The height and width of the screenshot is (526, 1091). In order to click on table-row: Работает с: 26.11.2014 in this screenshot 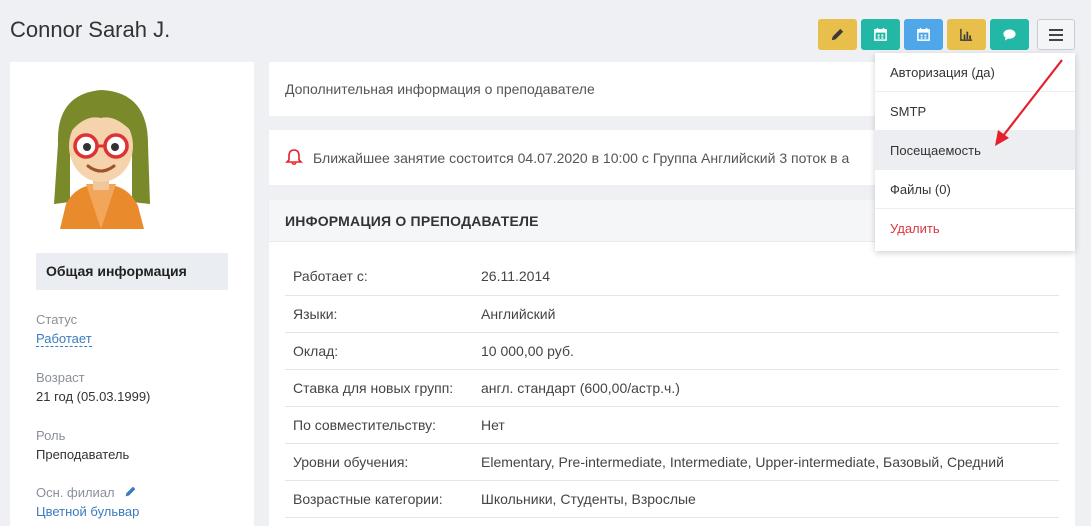, I will do `click(672, 277)`.